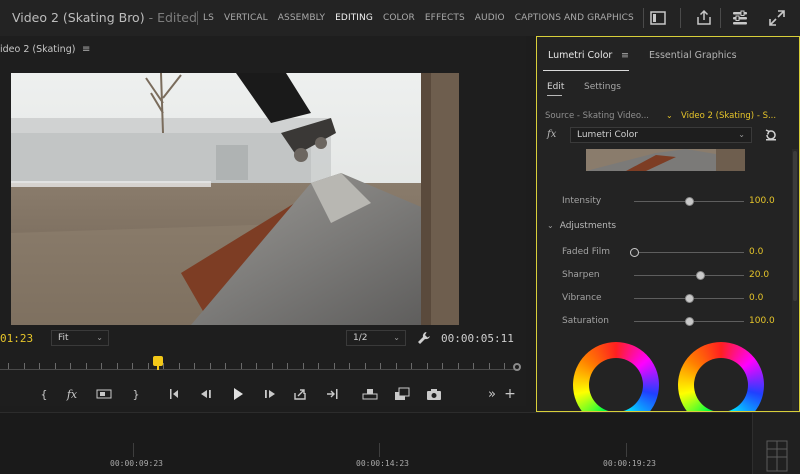  Describe the element at coordinates (80, 338) in the screenshot. I see `zoom-dropdown: Fit ⌄` at that location.